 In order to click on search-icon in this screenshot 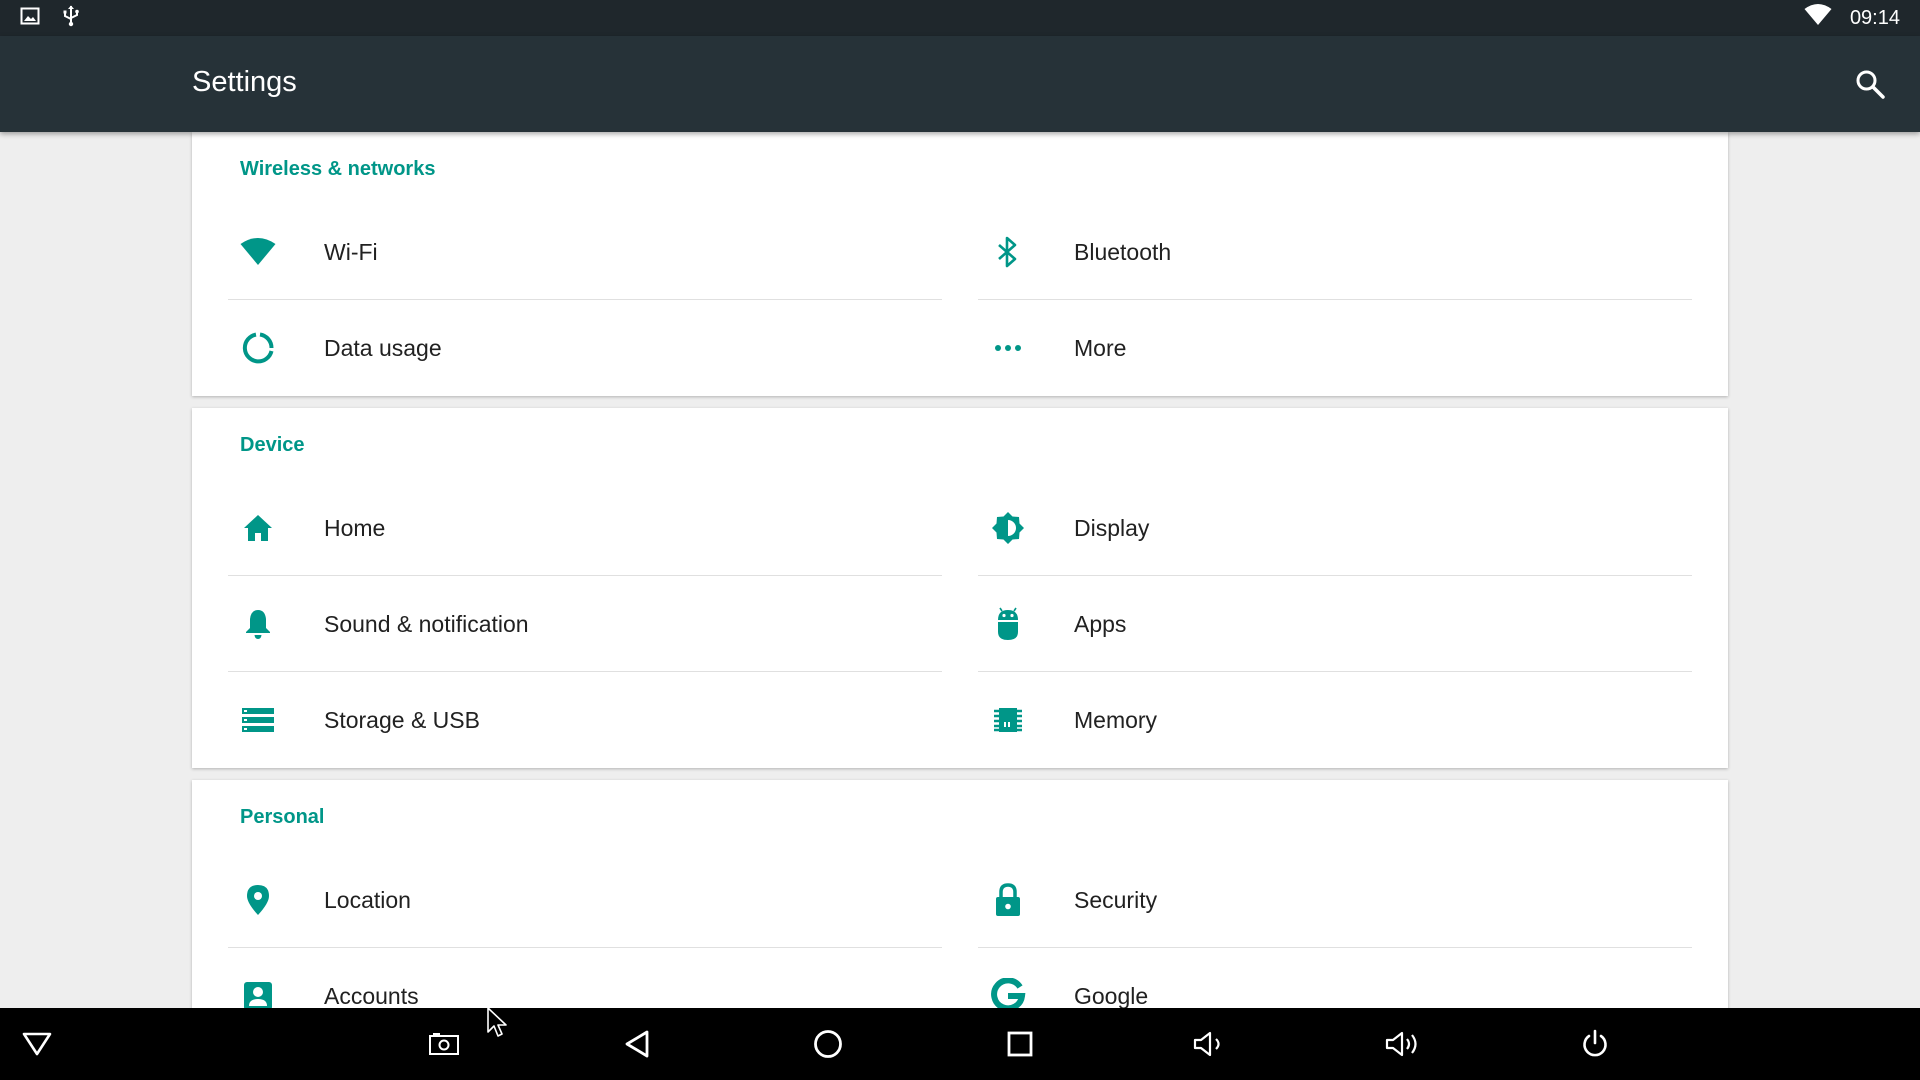, I will do `click(1870, 84)`.